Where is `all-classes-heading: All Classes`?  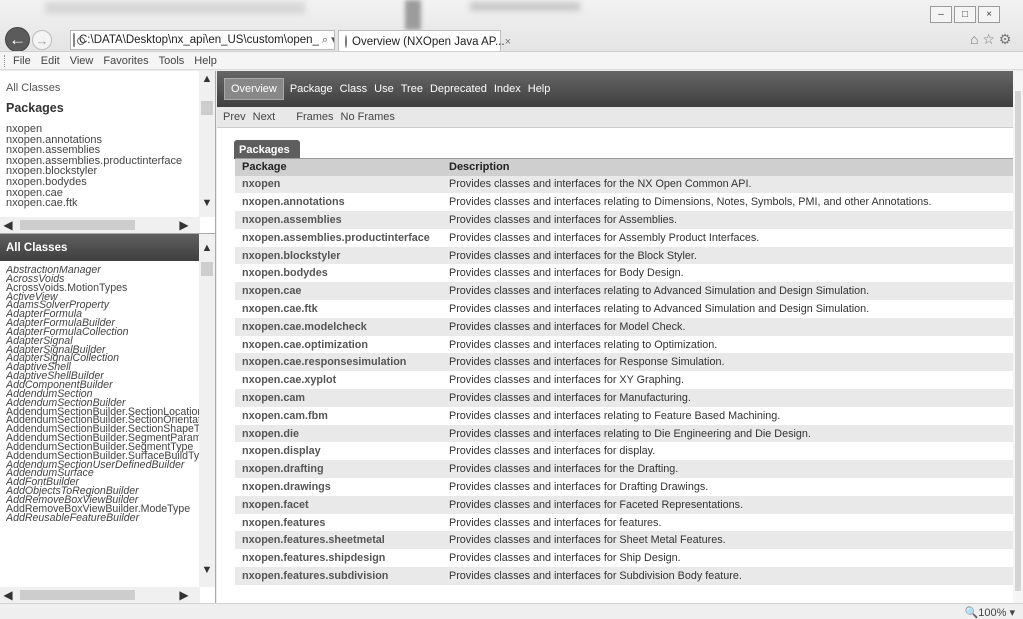
all-classes-heading: All Classes is located at coordinates (100, 247).